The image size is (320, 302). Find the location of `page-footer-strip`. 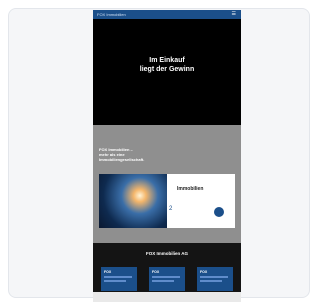

page-footer-strip is located at coordinates (167, 297).